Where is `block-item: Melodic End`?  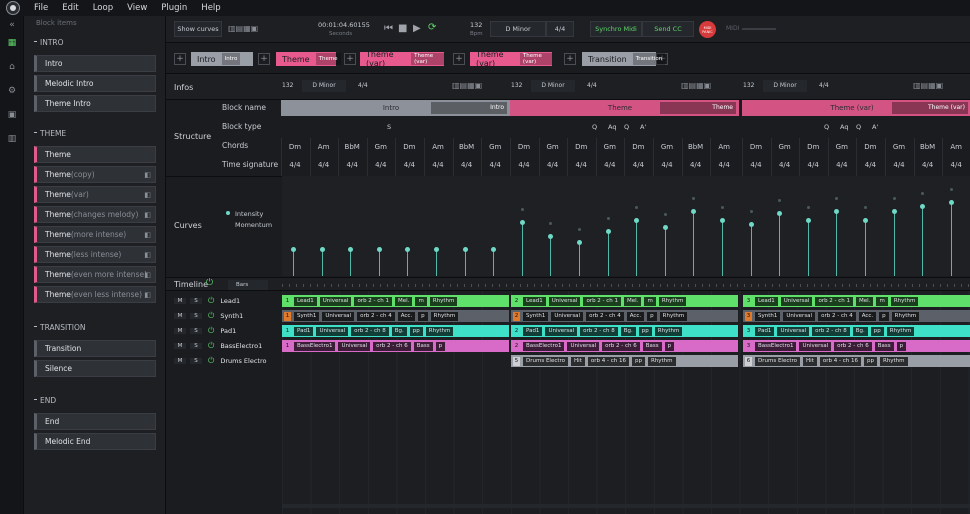 block-item: Melodic End is located at coordinates (95, 441).